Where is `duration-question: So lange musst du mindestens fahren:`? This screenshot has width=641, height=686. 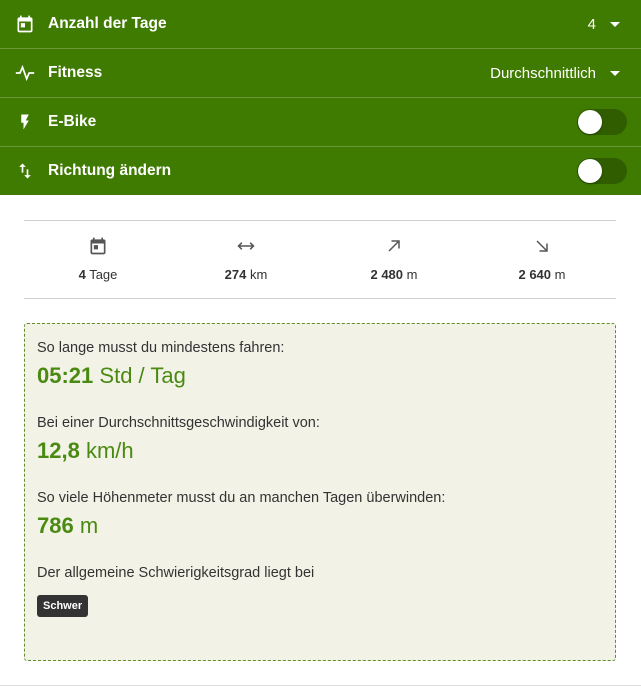 duration-question: So lange musst du mindestens fahren: is located at coordinates (161, 348).